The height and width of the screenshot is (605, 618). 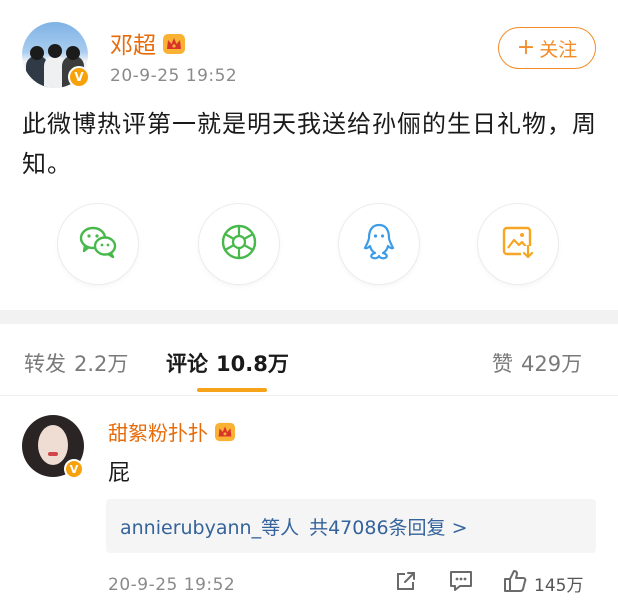 What do you see at coordinates (388, 527) in the screenshot?
I see `reply-more-link: 共47086条回复 >` at bounding box center [388, 527].